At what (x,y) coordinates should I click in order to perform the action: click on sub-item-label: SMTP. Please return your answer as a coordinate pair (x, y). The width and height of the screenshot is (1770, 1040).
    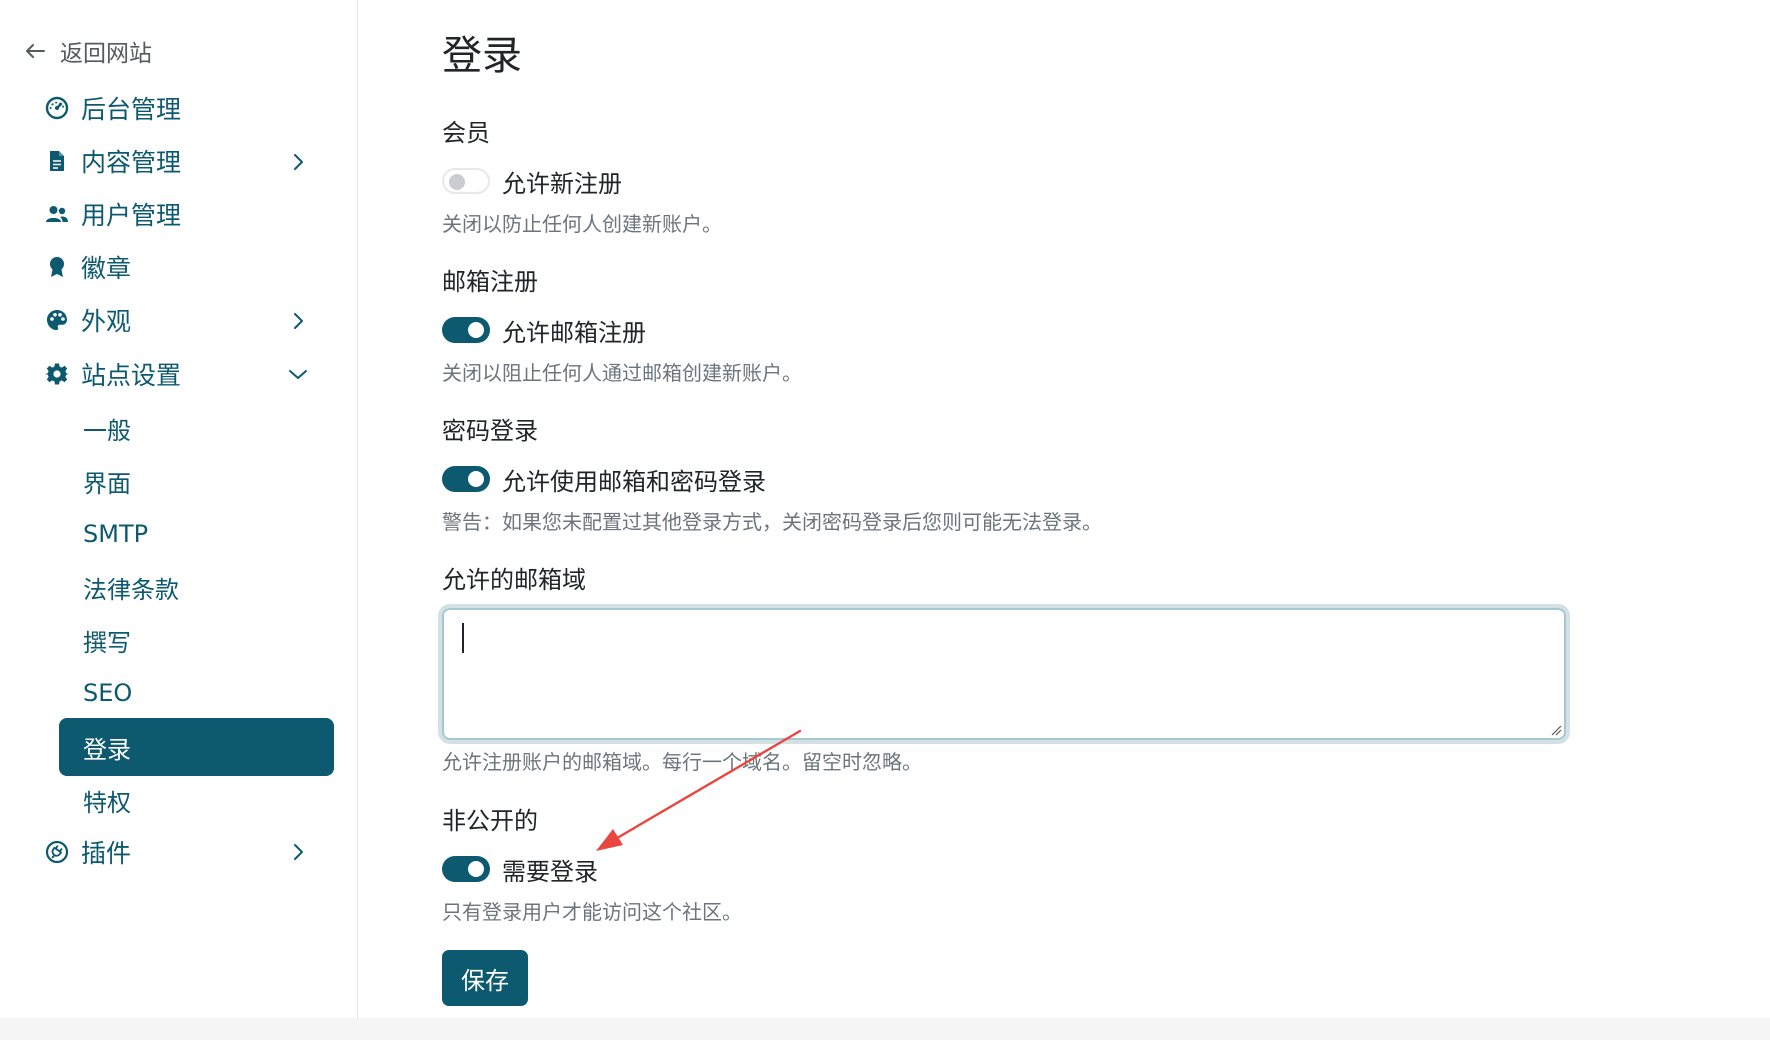
    Looking at the image, I should click on (116, 534).